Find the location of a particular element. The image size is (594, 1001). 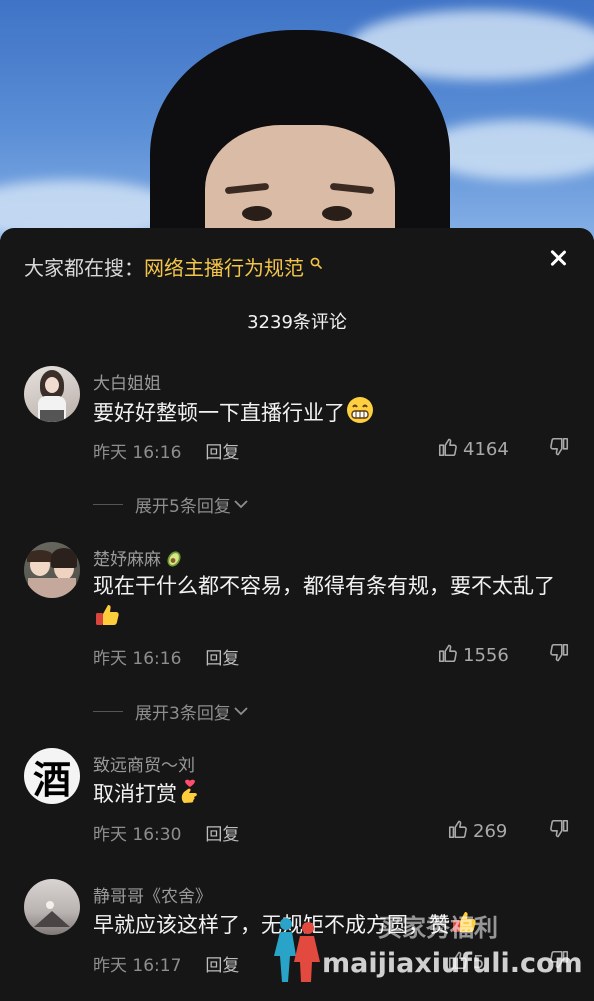

finger-heart-emoji-icon is located at coordinates (190, 795).